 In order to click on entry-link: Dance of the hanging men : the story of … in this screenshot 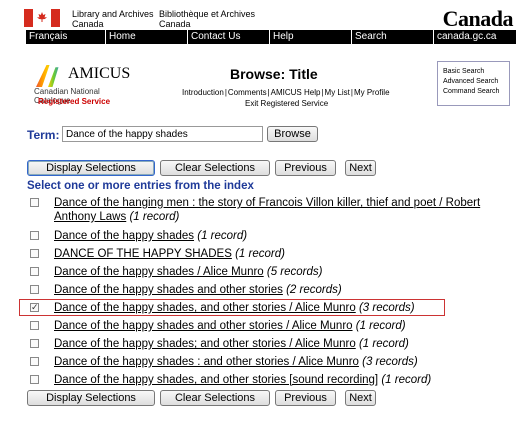, I will do `click(267, 203)`.